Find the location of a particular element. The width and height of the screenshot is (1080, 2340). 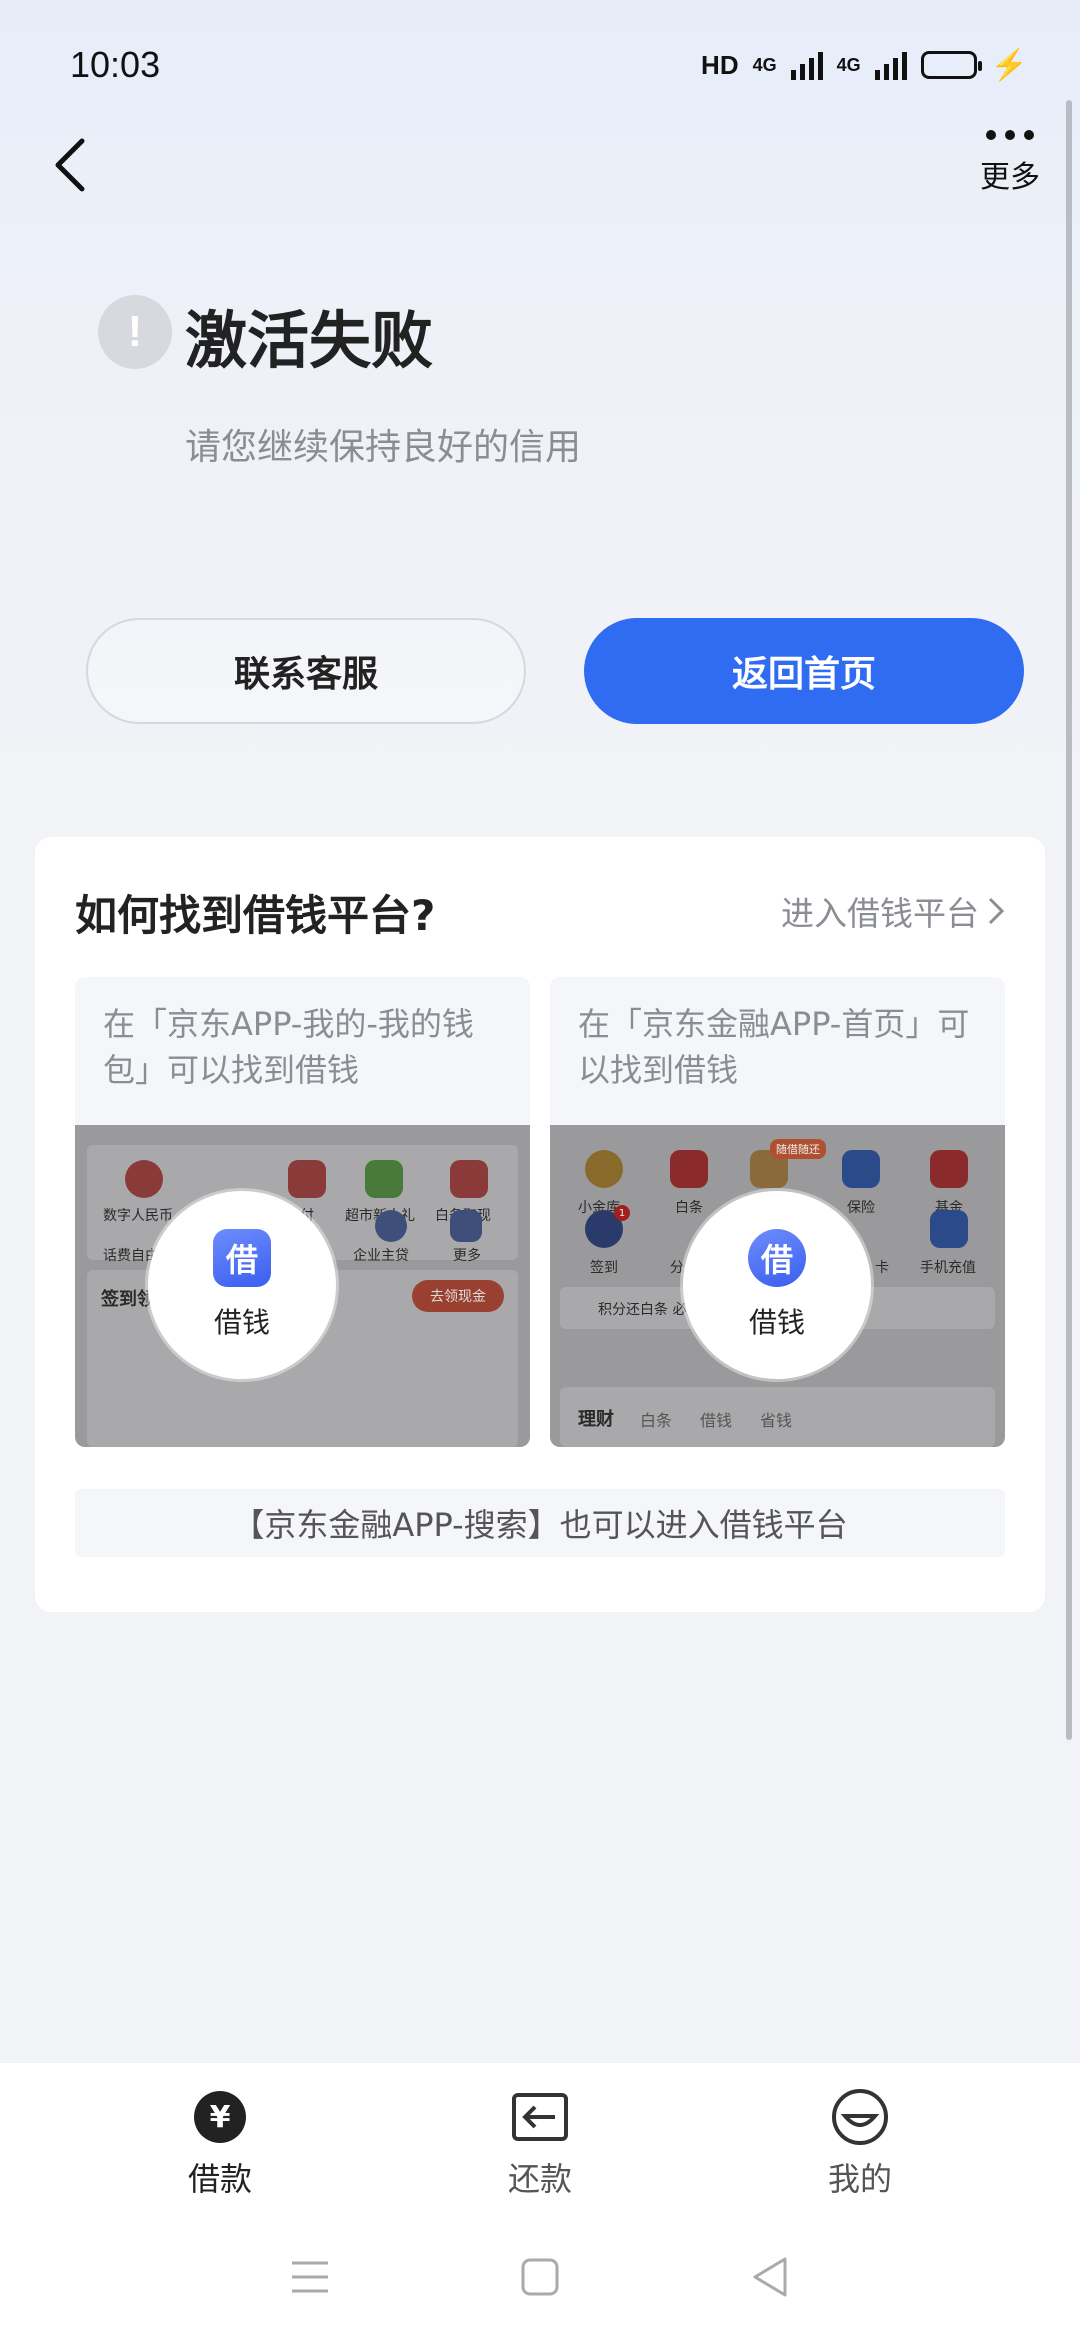

vault-icon is located at coordinates (604, 1169).